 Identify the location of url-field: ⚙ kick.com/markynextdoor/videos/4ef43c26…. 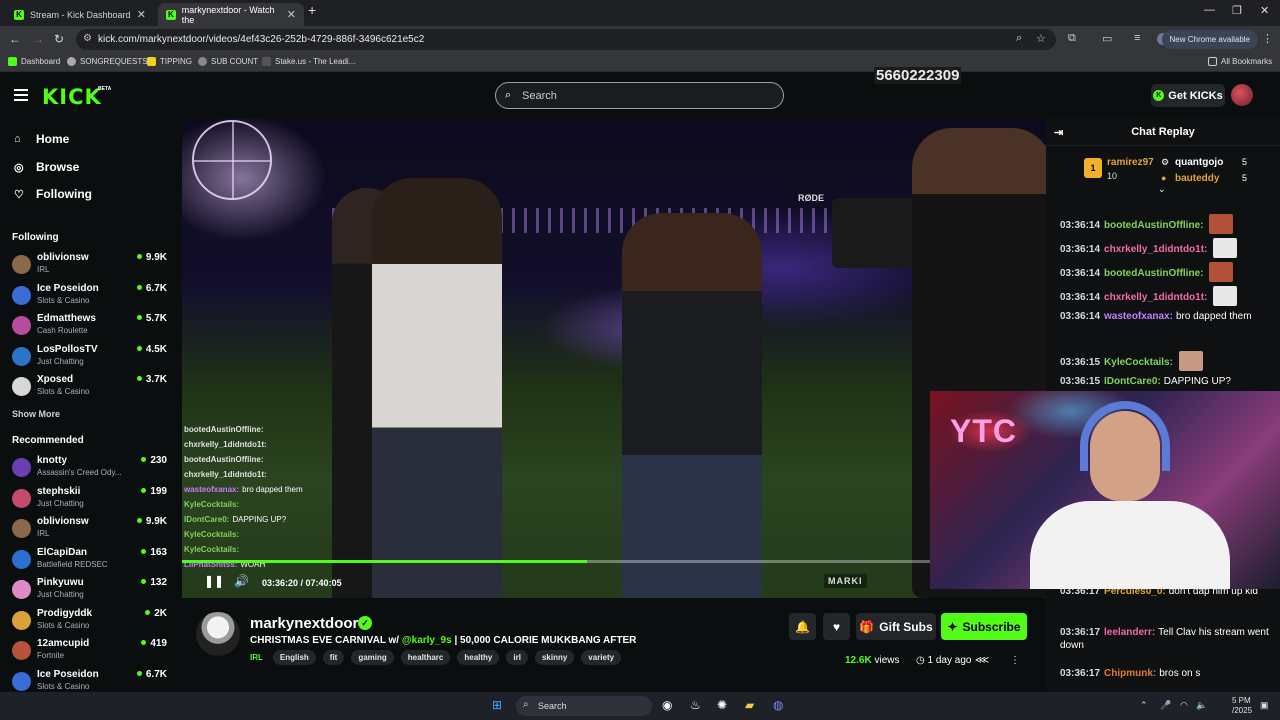
(566, 39).